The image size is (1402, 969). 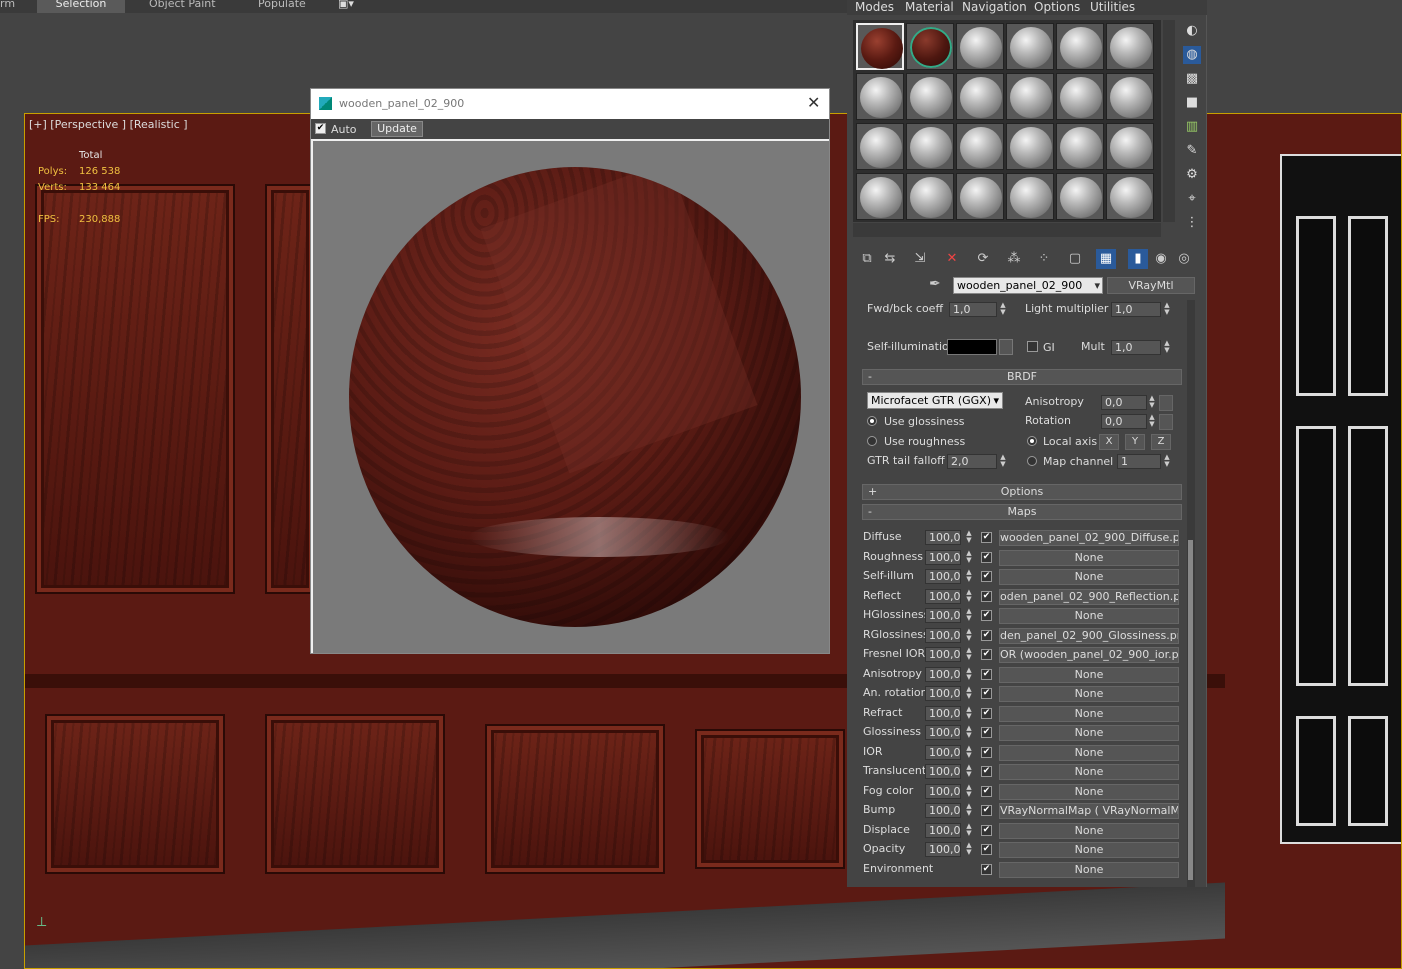 I want to click on sample-type-icon: ◐, so click(x=1192, y=31).